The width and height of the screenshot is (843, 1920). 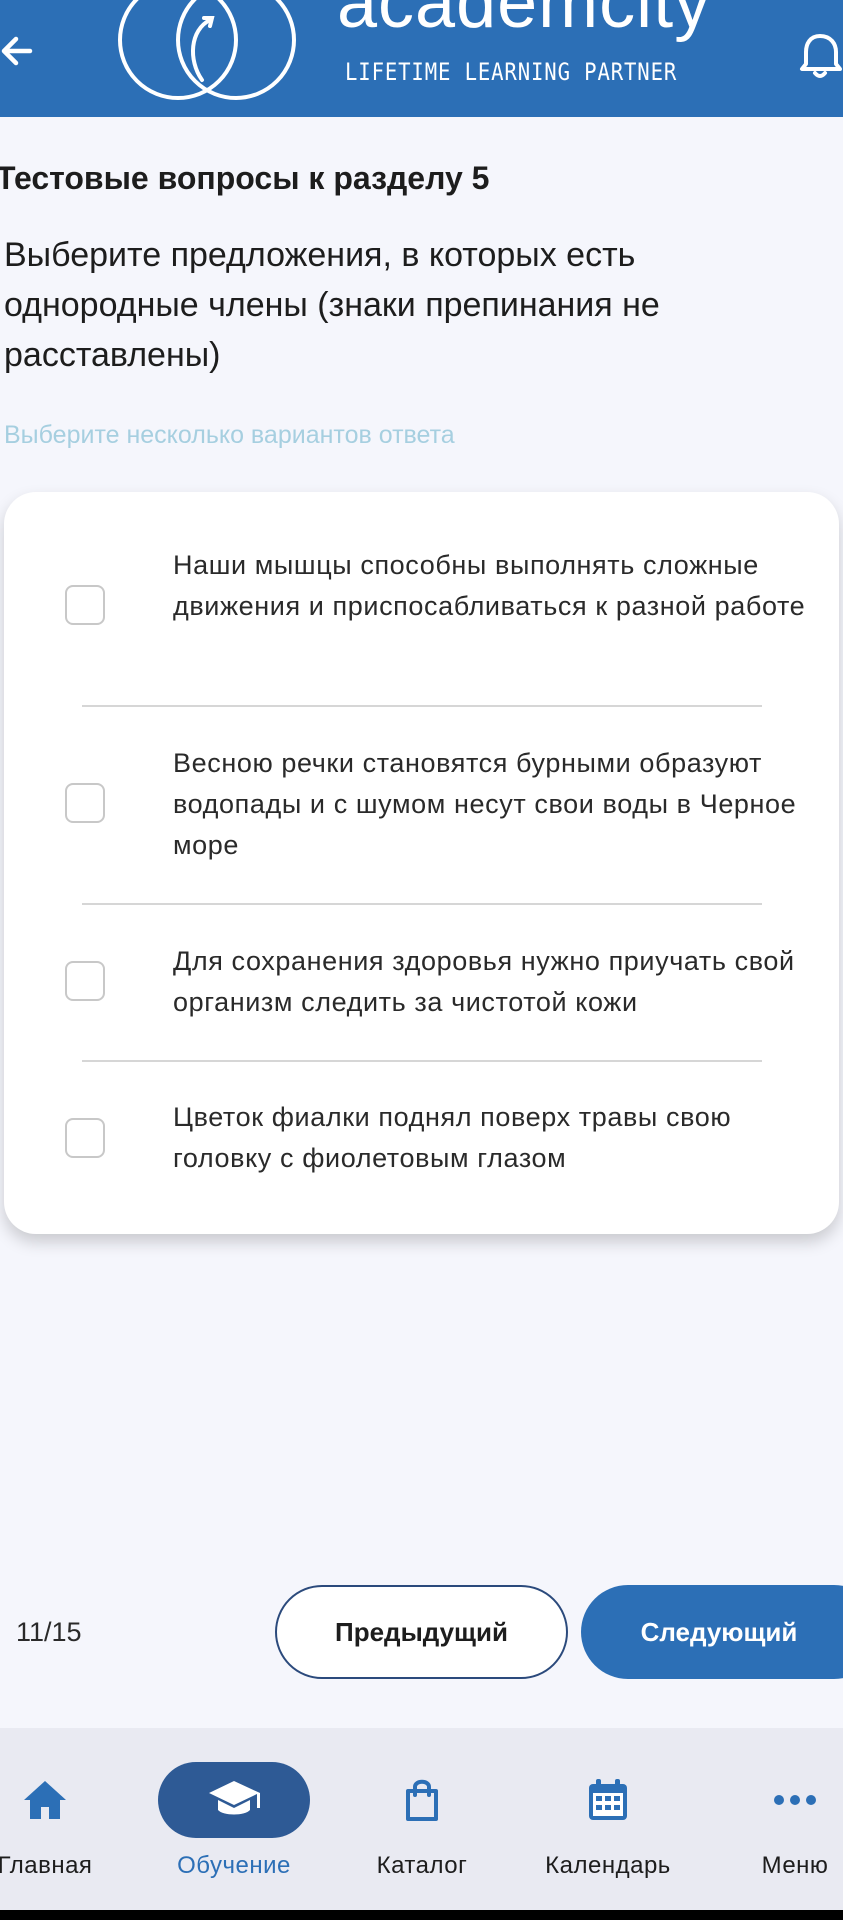 I want to click on nav-item-calendar: Календарь, so click(x=608, y=1819).